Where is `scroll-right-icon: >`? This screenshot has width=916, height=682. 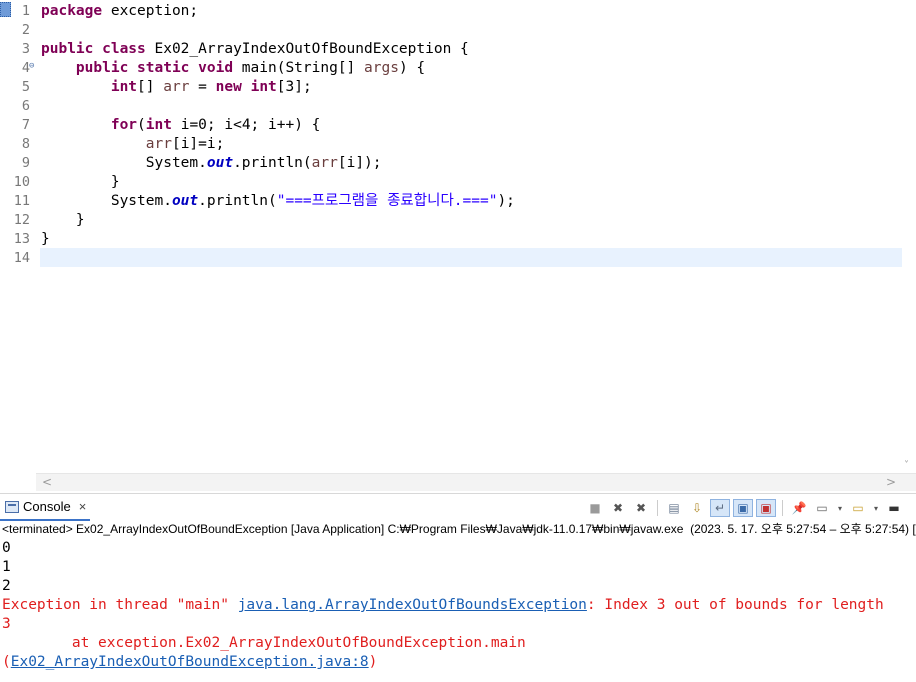
scroll-right-icon: > is located at coordinates (891, 482).